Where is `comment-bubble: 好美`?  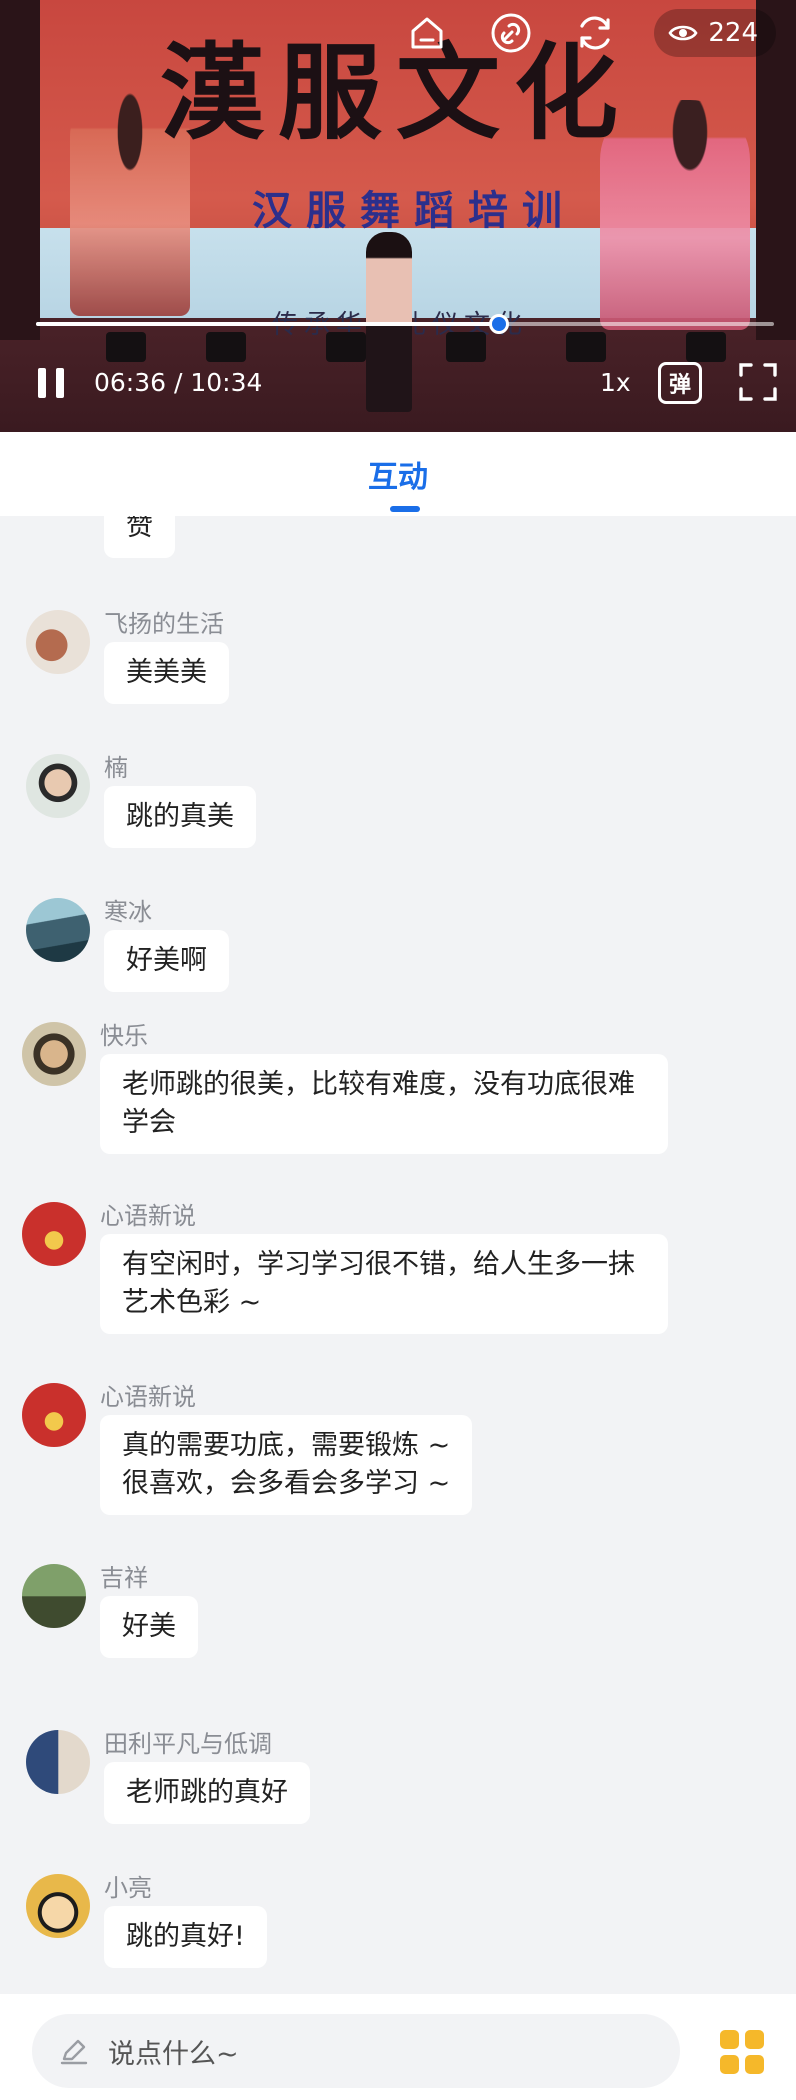
comment-bubble: 好美 is located at coordinates (149, 1627).